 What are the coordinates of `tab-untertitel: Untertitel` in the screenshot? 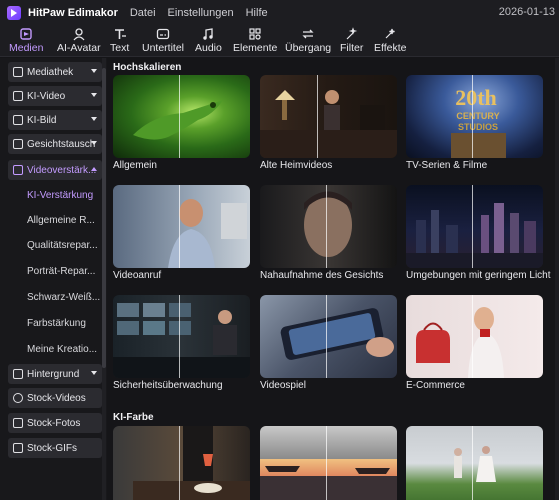 It's located at (163, 41).